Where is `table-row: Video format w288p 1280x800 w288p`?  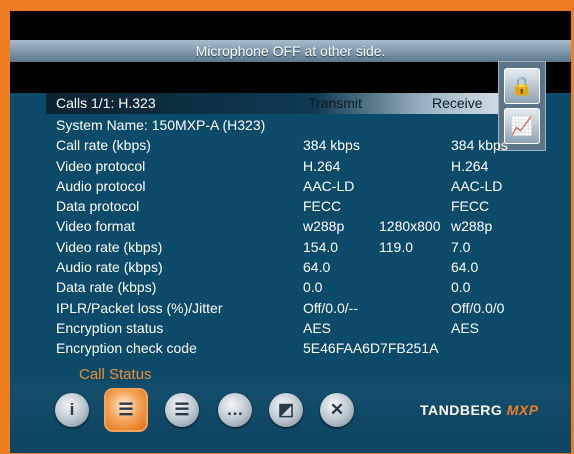
table-row: Video format w288p 1280x800 w288p is located at coordinates (290, 226).